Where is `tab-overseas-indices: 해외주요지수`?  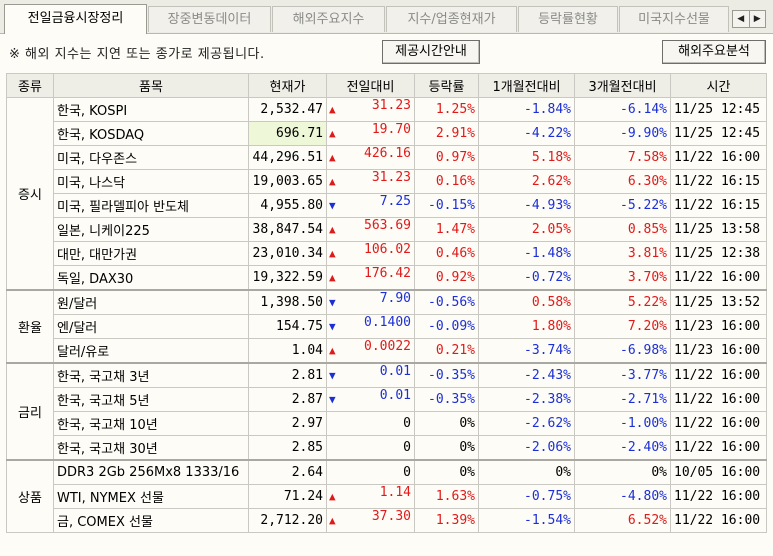
tab-overseas-indices: 해외주요지수 is located at coordinates (328, 19).